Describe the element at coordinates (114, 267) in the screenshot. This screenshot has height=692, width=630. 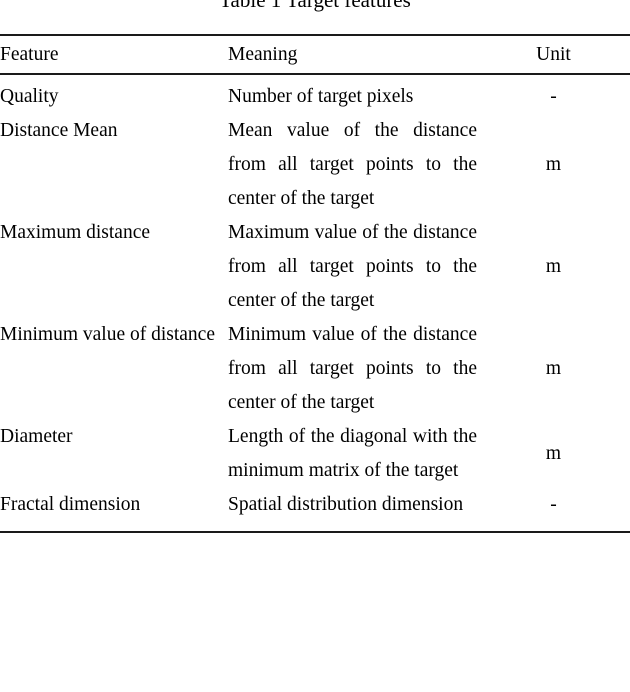
I see `cell-feature: Maximum distance` at that location.